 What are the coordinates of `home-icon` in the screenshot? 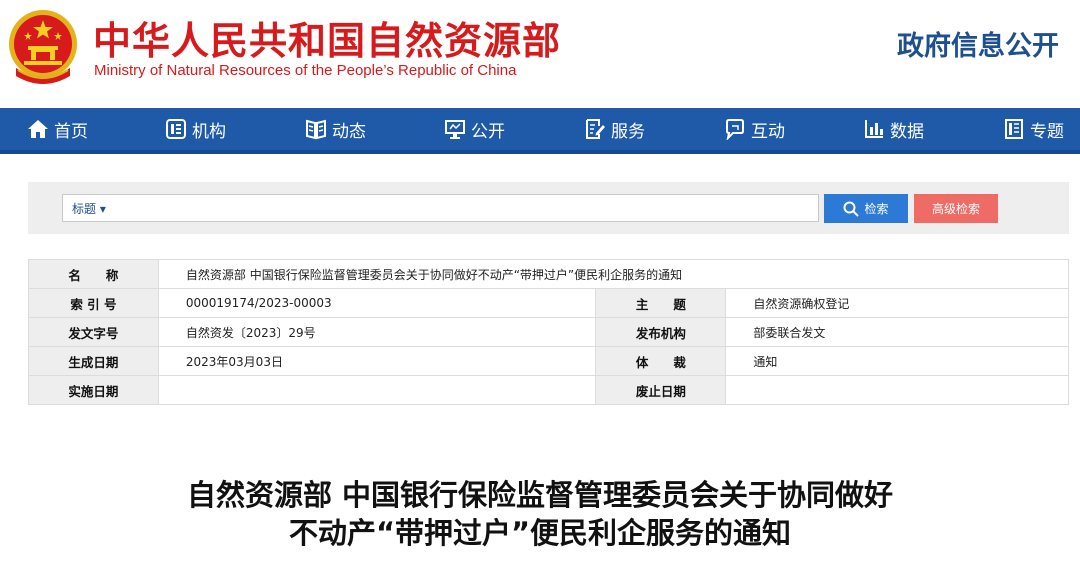 It's located at (38, 129).